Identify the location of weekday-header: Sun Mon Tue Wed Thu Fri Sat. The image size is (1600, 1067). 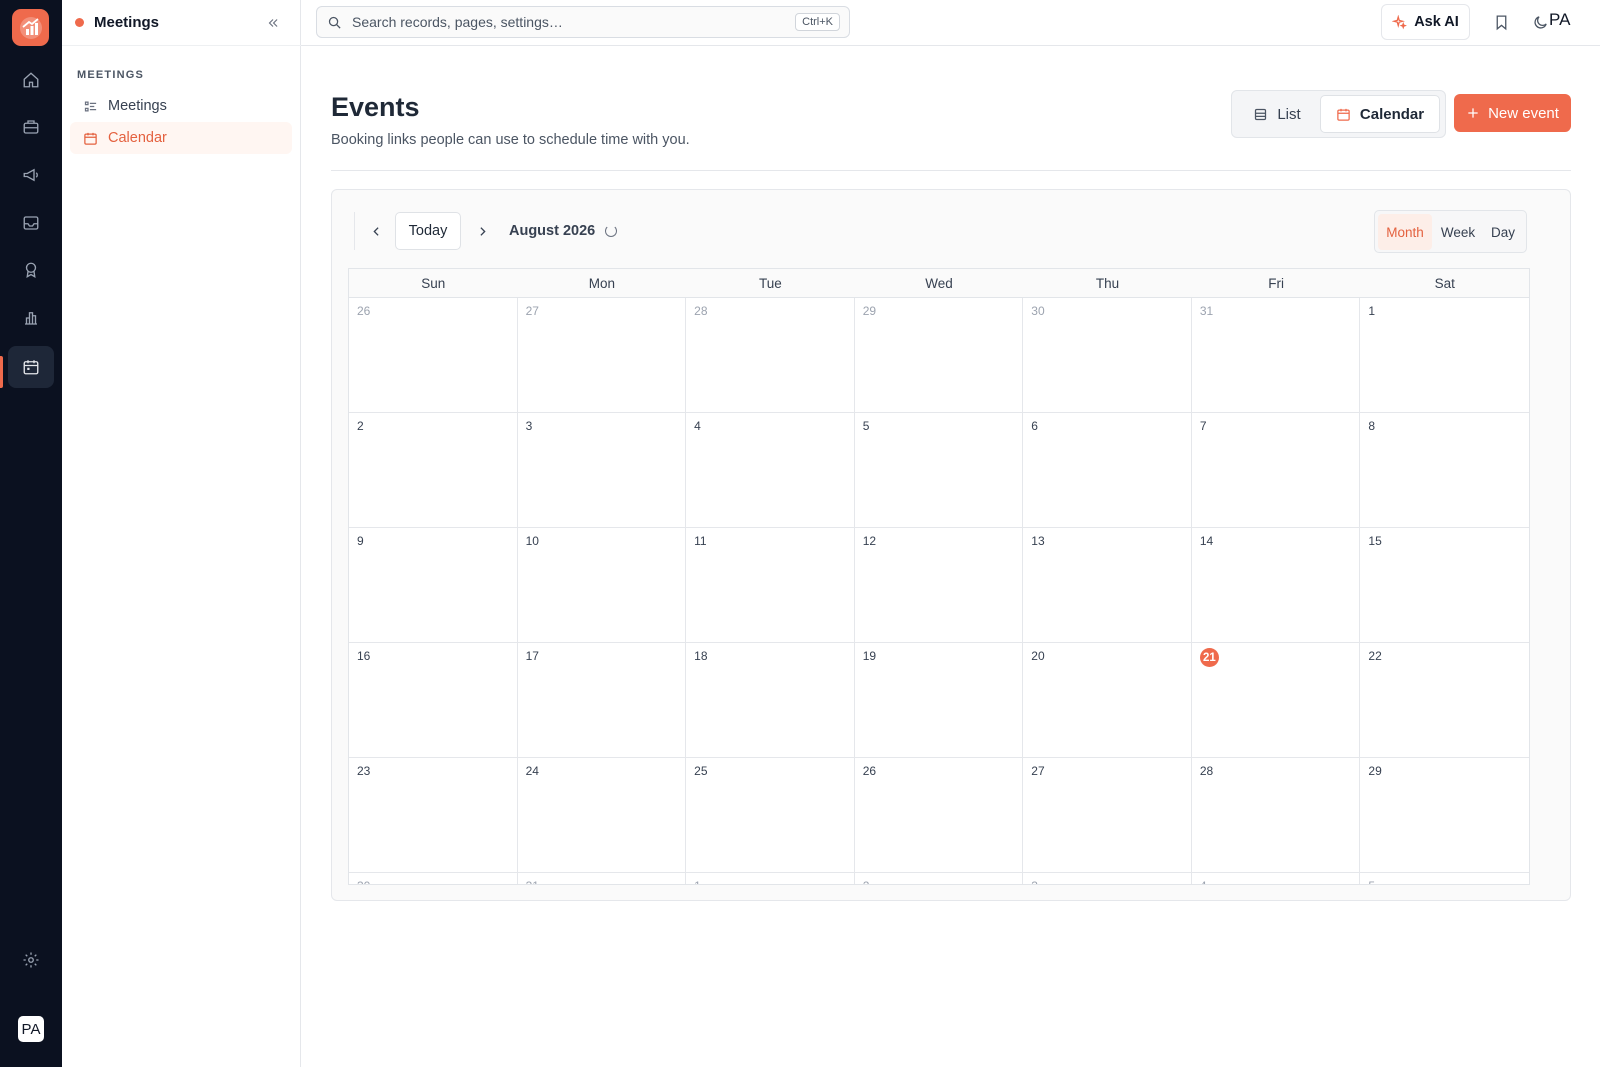
(939, 283).